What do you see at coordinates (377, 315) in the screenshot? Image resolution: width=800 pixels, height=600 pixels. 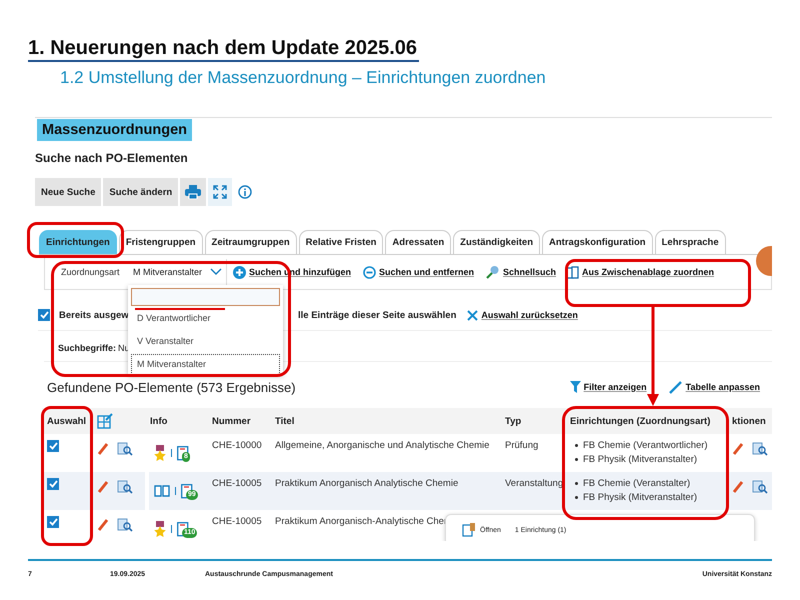 I see `select-all-link: lle Einträge dieser Seite auswählen` at bounding box center [377, 315].